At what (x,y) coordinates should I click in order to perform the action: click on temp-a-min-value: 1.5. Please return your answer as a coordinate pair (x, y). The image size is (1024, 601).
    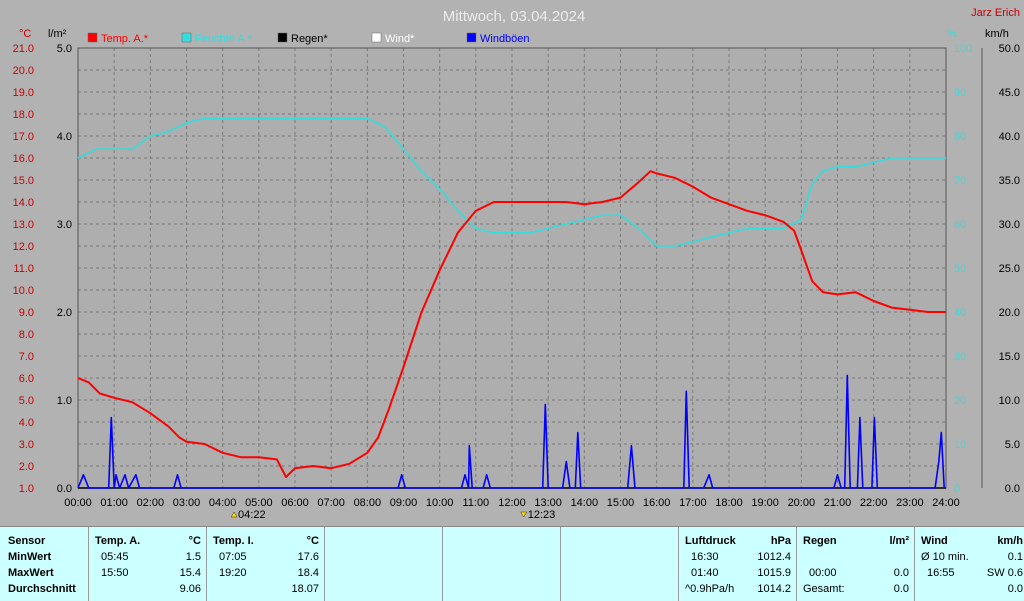
    Looking at the image, I should click on (193, 557).